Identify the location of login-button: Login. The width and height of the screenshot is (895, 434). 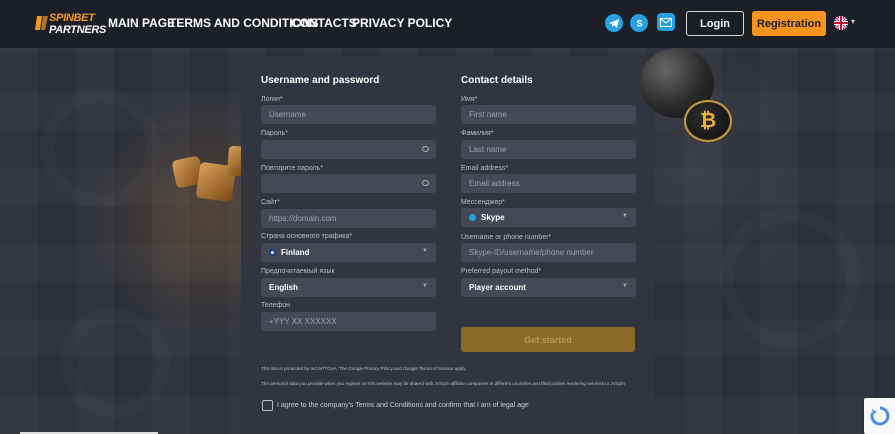
(715, 23).